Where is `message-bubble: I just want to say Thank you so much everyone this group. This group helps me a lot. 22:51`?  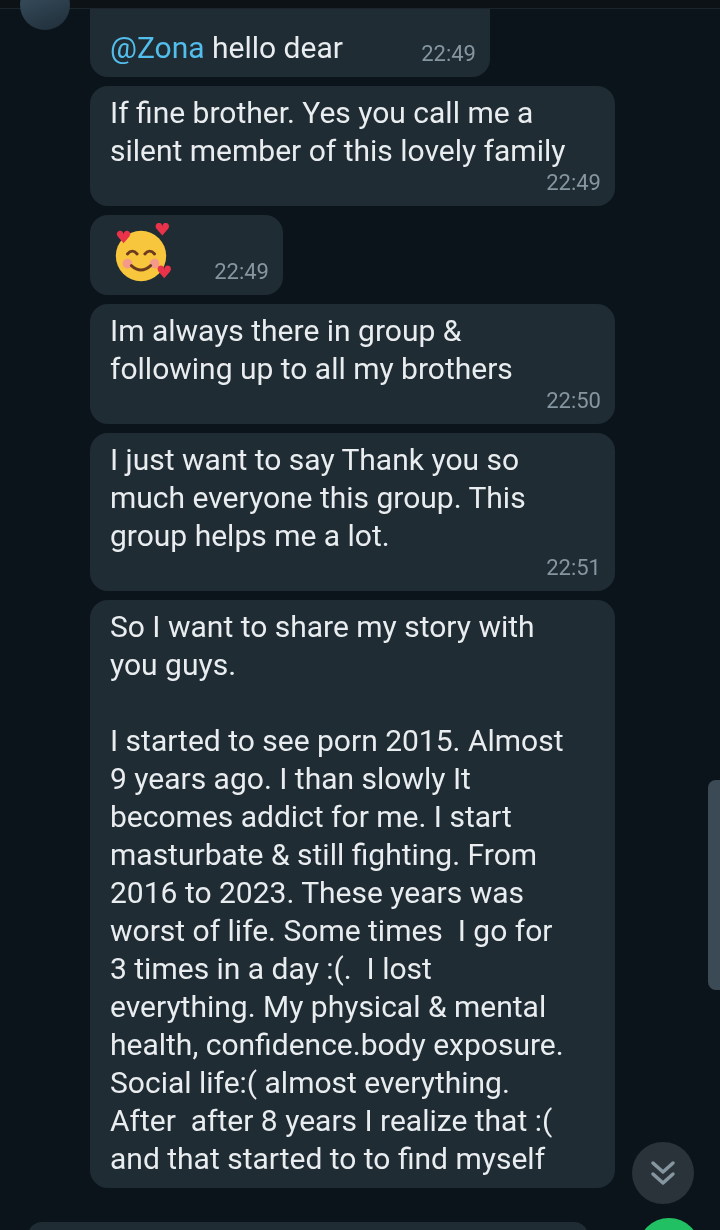
message-bubble: I just want to say Thank you so much everyone this group. This group helps me a lot. 22:51 is located at coordinates (352, 512).